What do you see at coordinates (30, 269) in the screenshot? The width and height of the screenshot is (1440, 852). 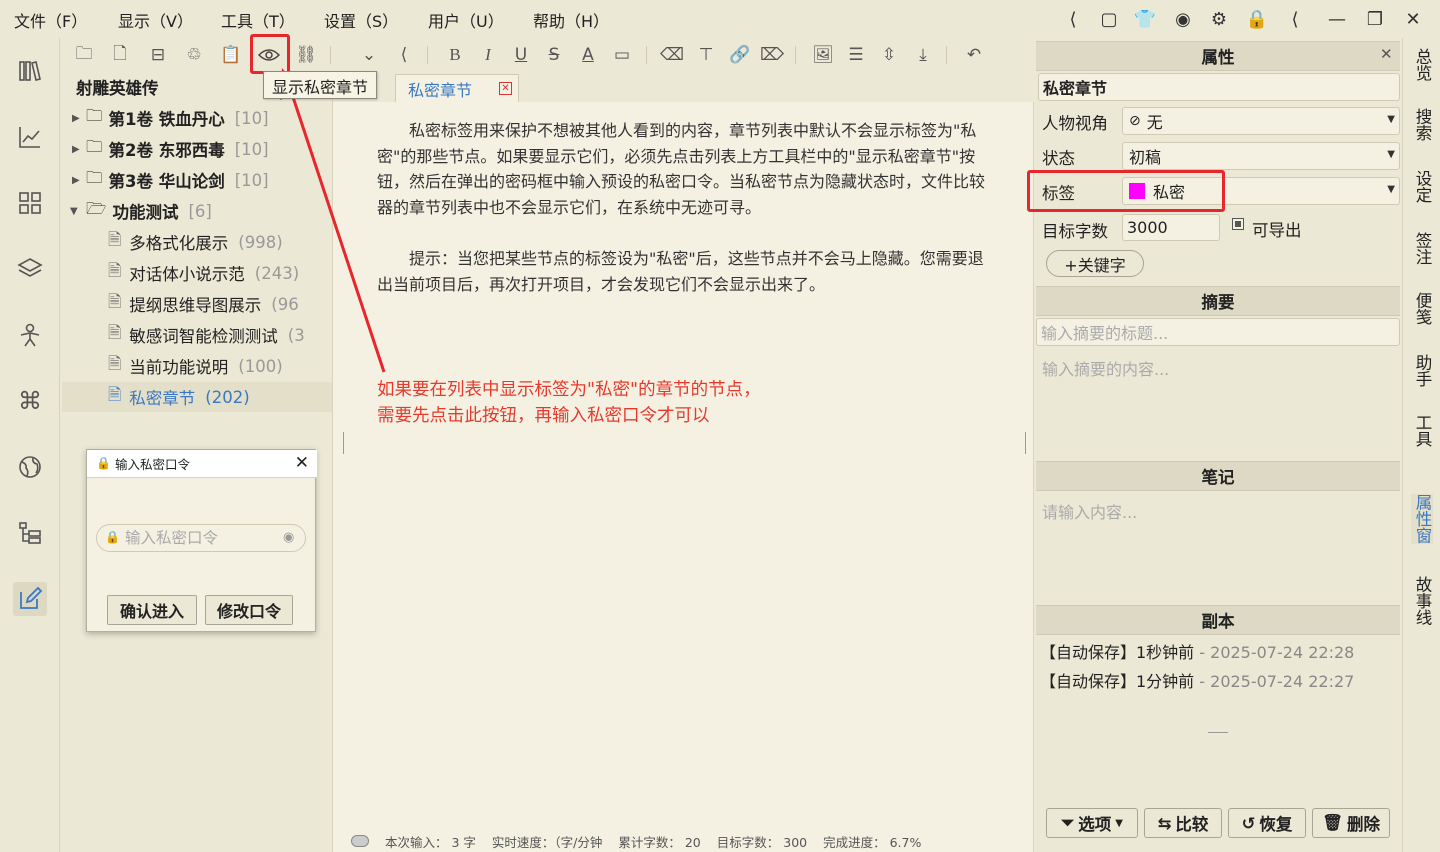 I see `layers-icon` at bounding box center [30, 269].